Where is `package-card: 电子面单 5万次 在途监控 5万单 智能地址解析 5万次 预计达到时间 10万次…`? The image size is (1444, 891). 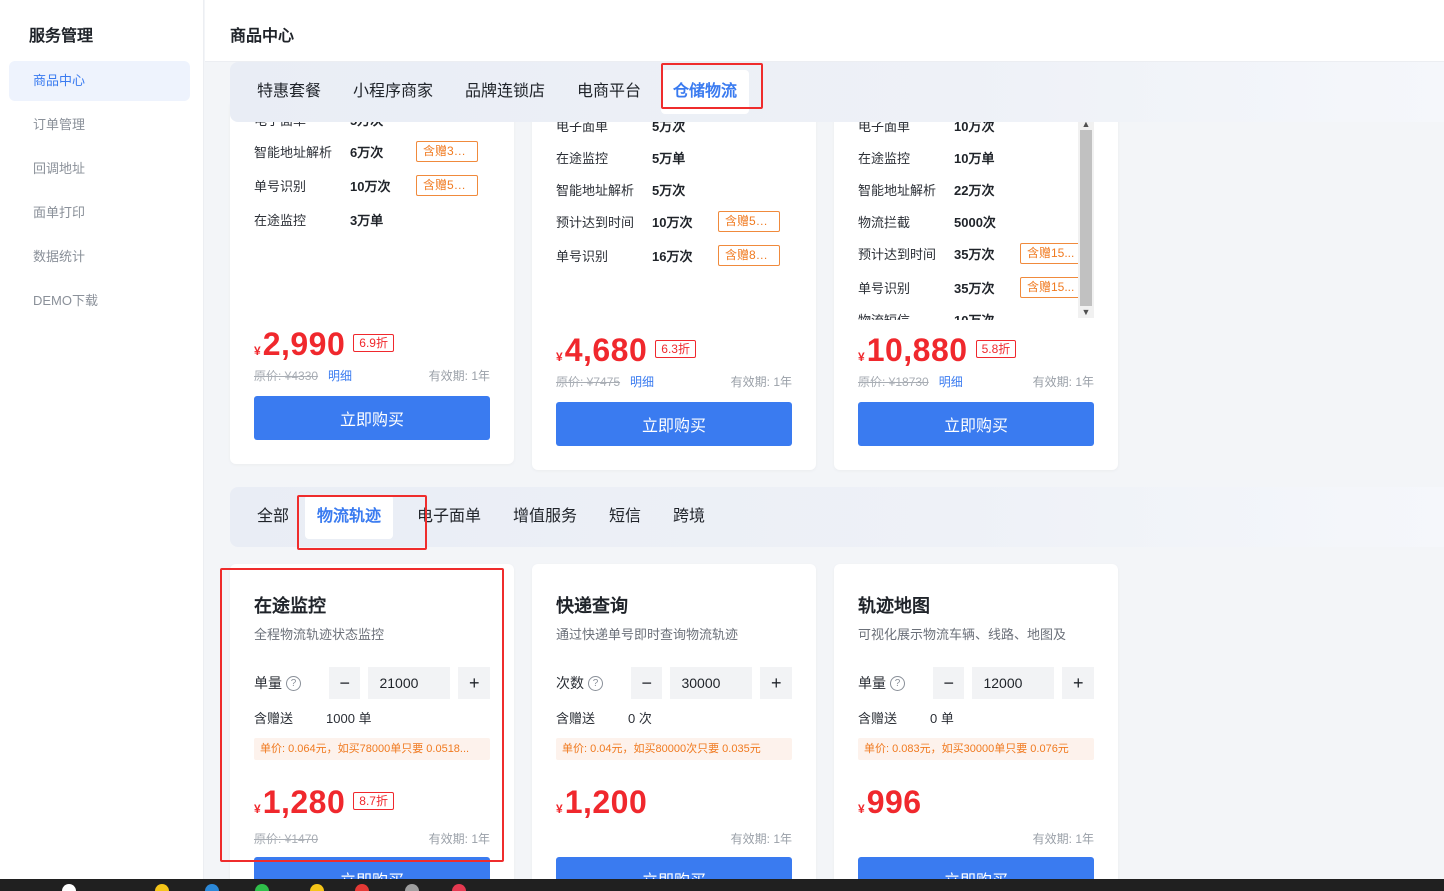
package-card: 电子面单 5万次 在途监控 5万单 智能地址解析 5万次 预计达到时间 10万次… is located at coordinates (674, 285).